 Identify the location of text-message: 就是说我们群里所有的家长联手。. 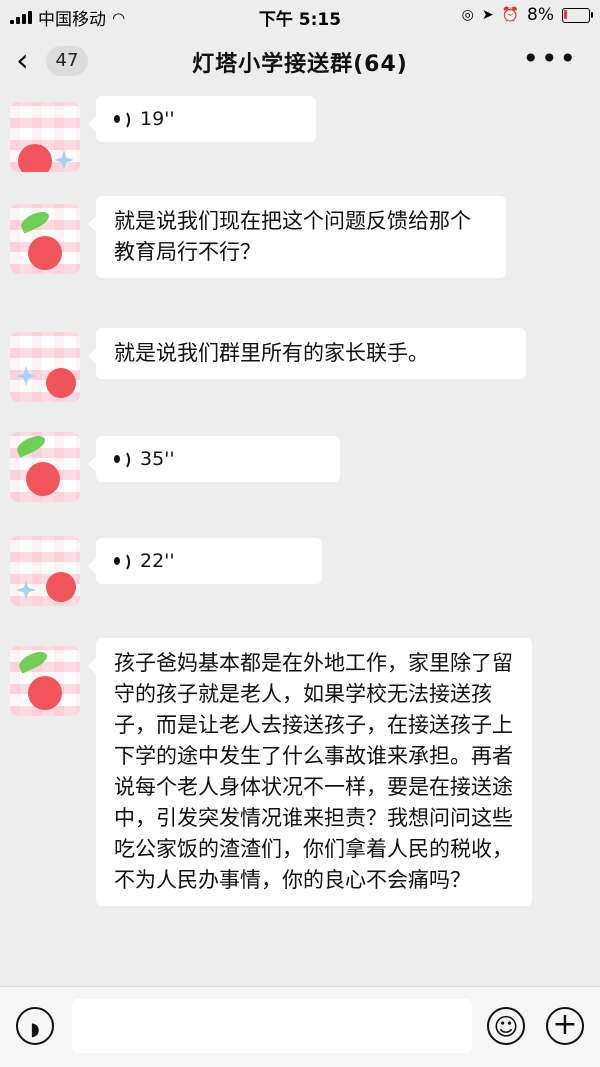
(307, 353).